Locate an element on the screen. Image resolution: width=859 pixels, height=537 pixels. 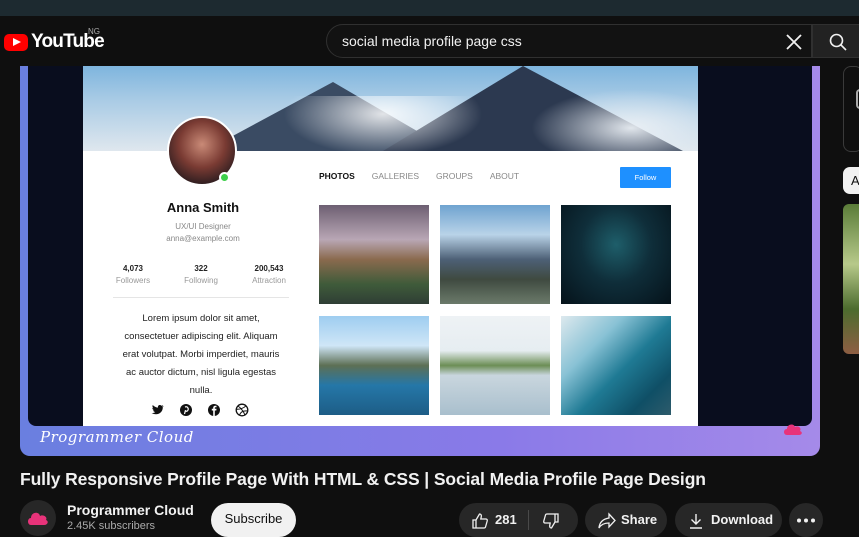
masthead: YouTube NG social media profile page css is located at coordinates (429, 41).